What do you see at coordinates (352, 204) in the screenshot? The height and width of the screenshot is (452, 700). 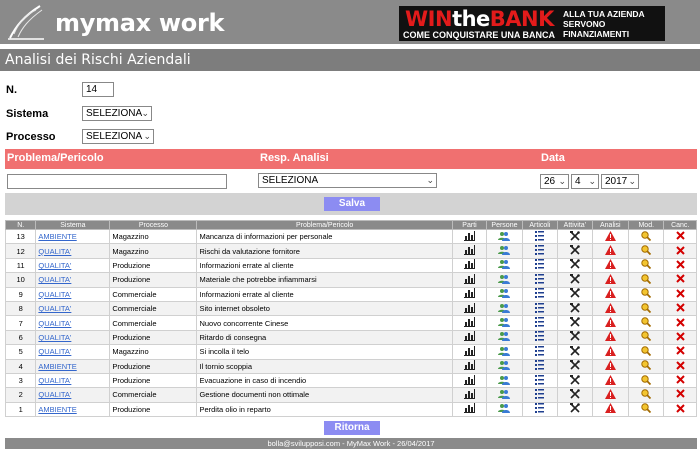 I see `save-button: Salva` at bounding box center [352, 204].